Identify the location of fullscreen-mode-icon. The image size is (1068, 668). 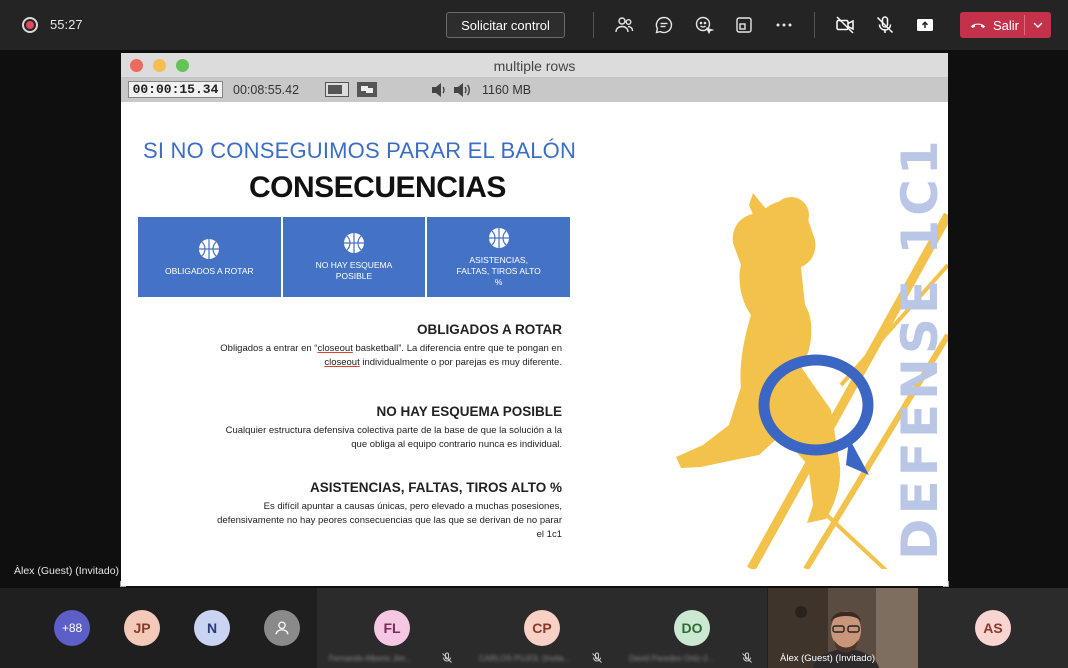
(367, 89).